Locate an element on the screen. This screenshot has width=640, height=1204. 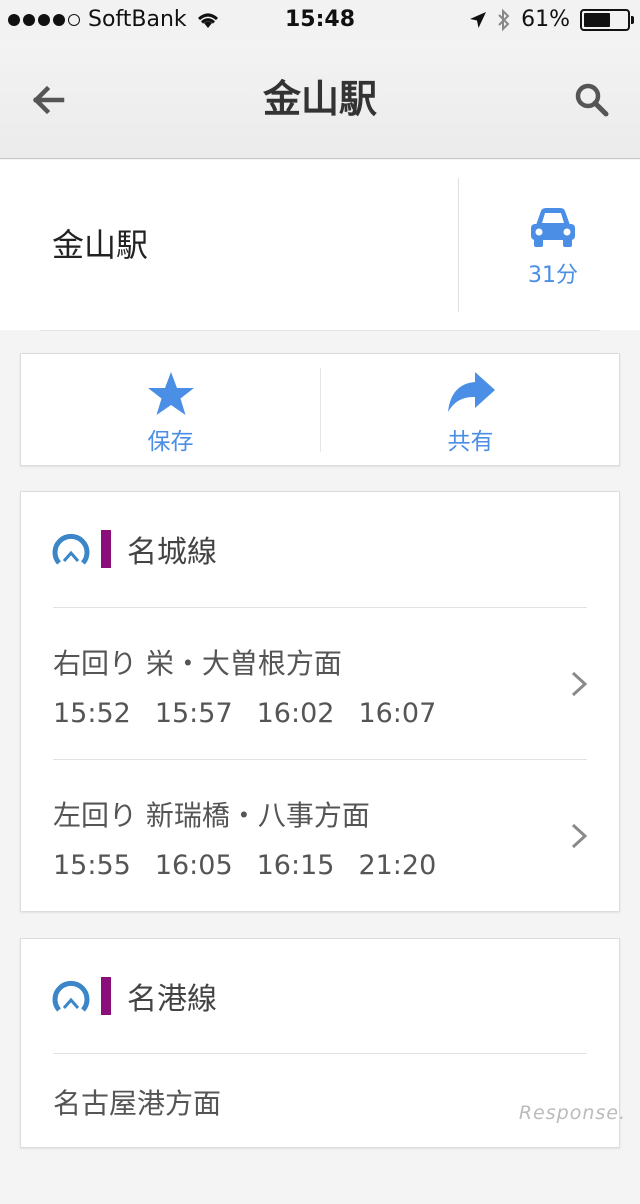
line-name: 名港線 is located at coordinates (172, 999).